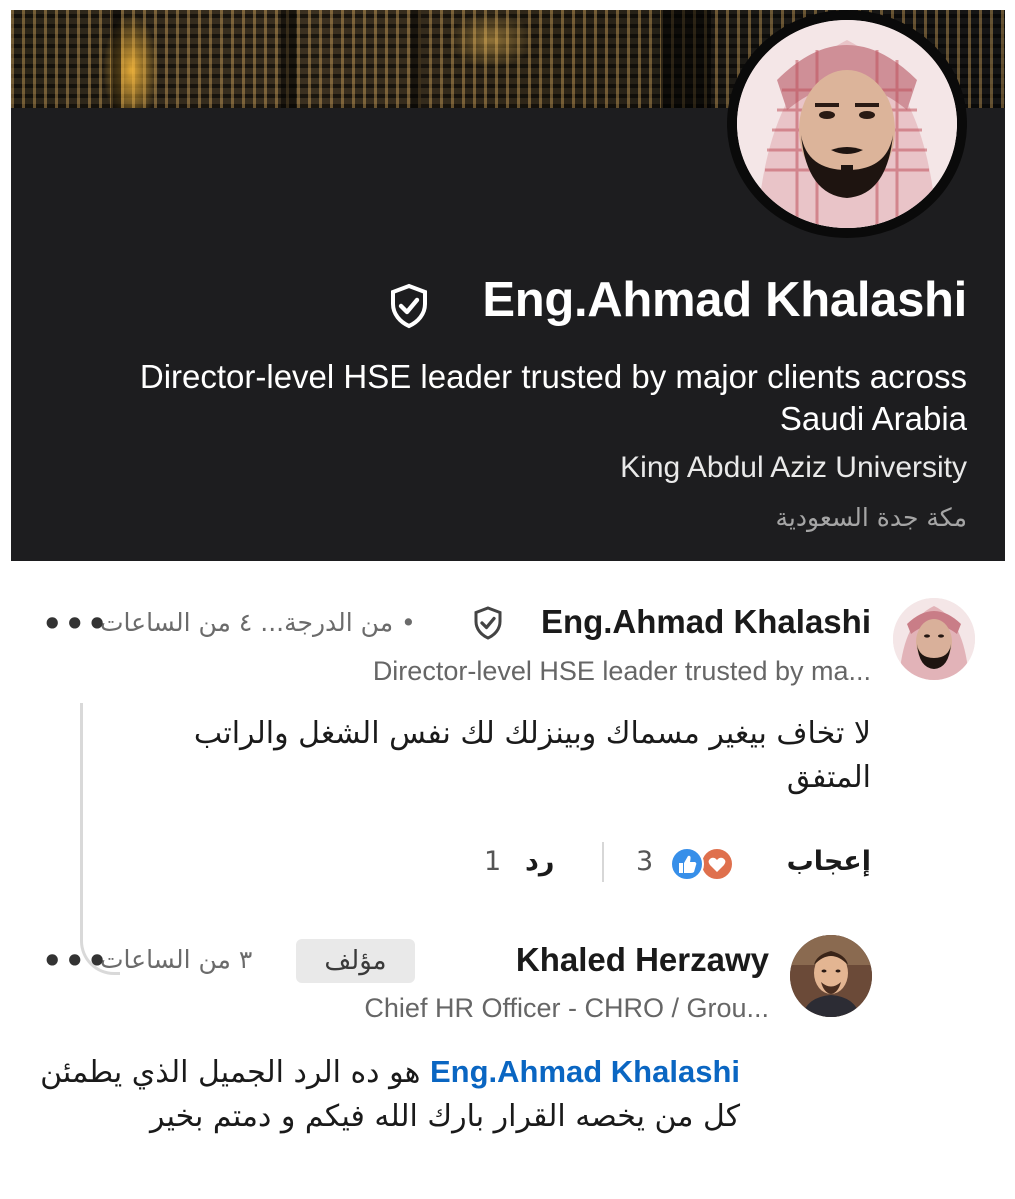 Image resolution: width=1015 pixels, height=1199 pixels. I want to click on reply-count: 1, so click(492, 861).